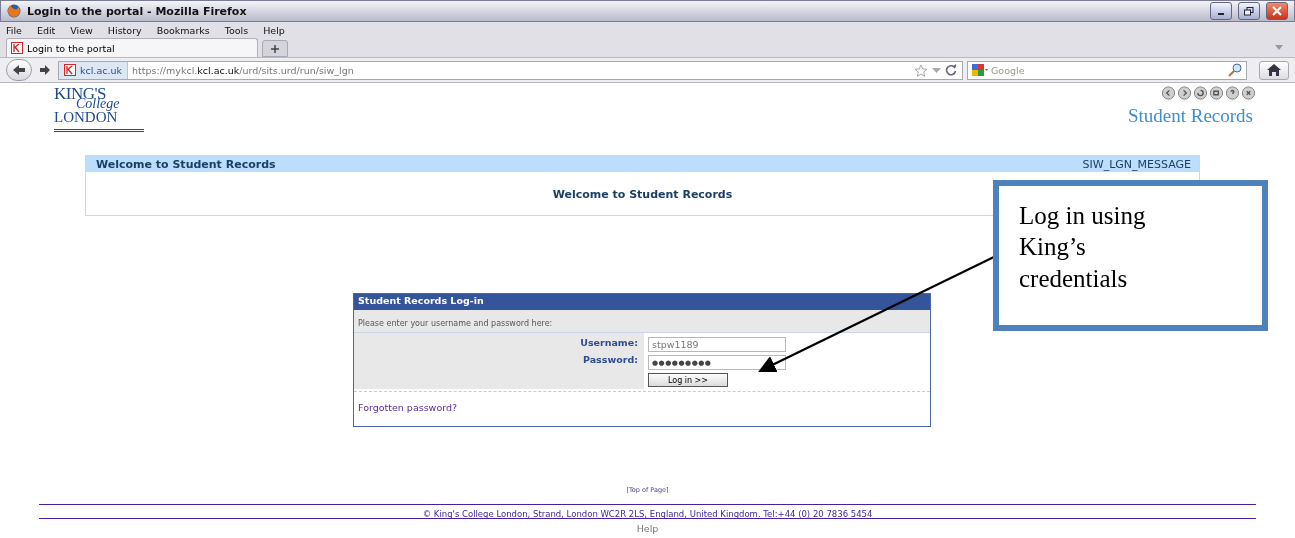 This screenshot has height=538, width=1295. I want to click on menu-item: Help, so click(274, 30).